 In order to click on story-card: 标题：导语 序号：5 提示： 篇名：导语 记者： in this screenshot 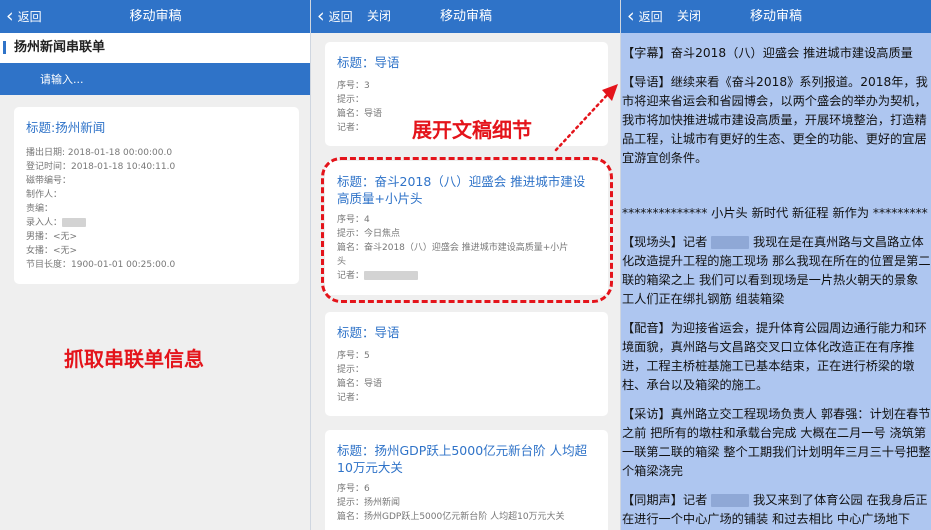, I will do `click(466, 364)`.